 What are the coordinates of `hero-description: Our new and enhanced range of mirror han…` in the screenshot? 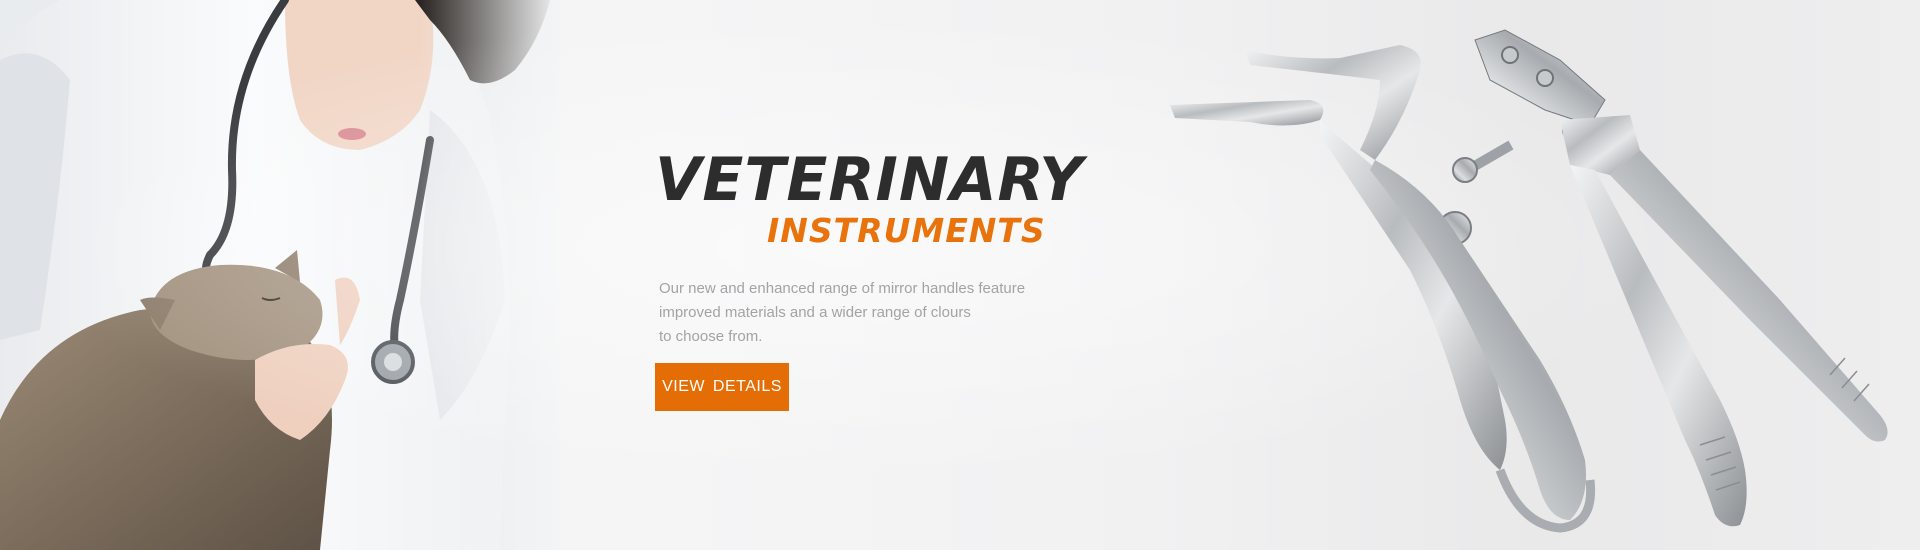 It's located at (844, 313).